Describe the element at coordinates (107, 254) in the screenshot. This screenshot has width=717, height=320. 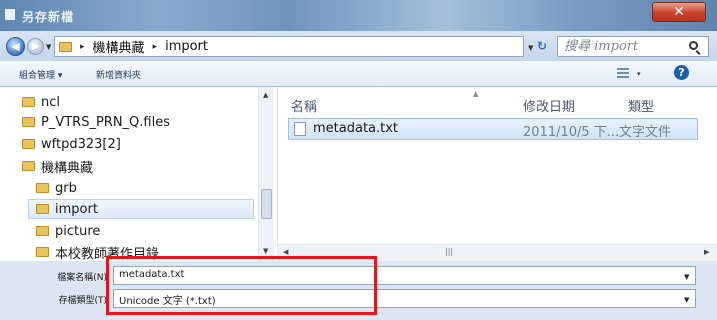
I see `nav-item-label: 本校教師著作目錄` at that location.